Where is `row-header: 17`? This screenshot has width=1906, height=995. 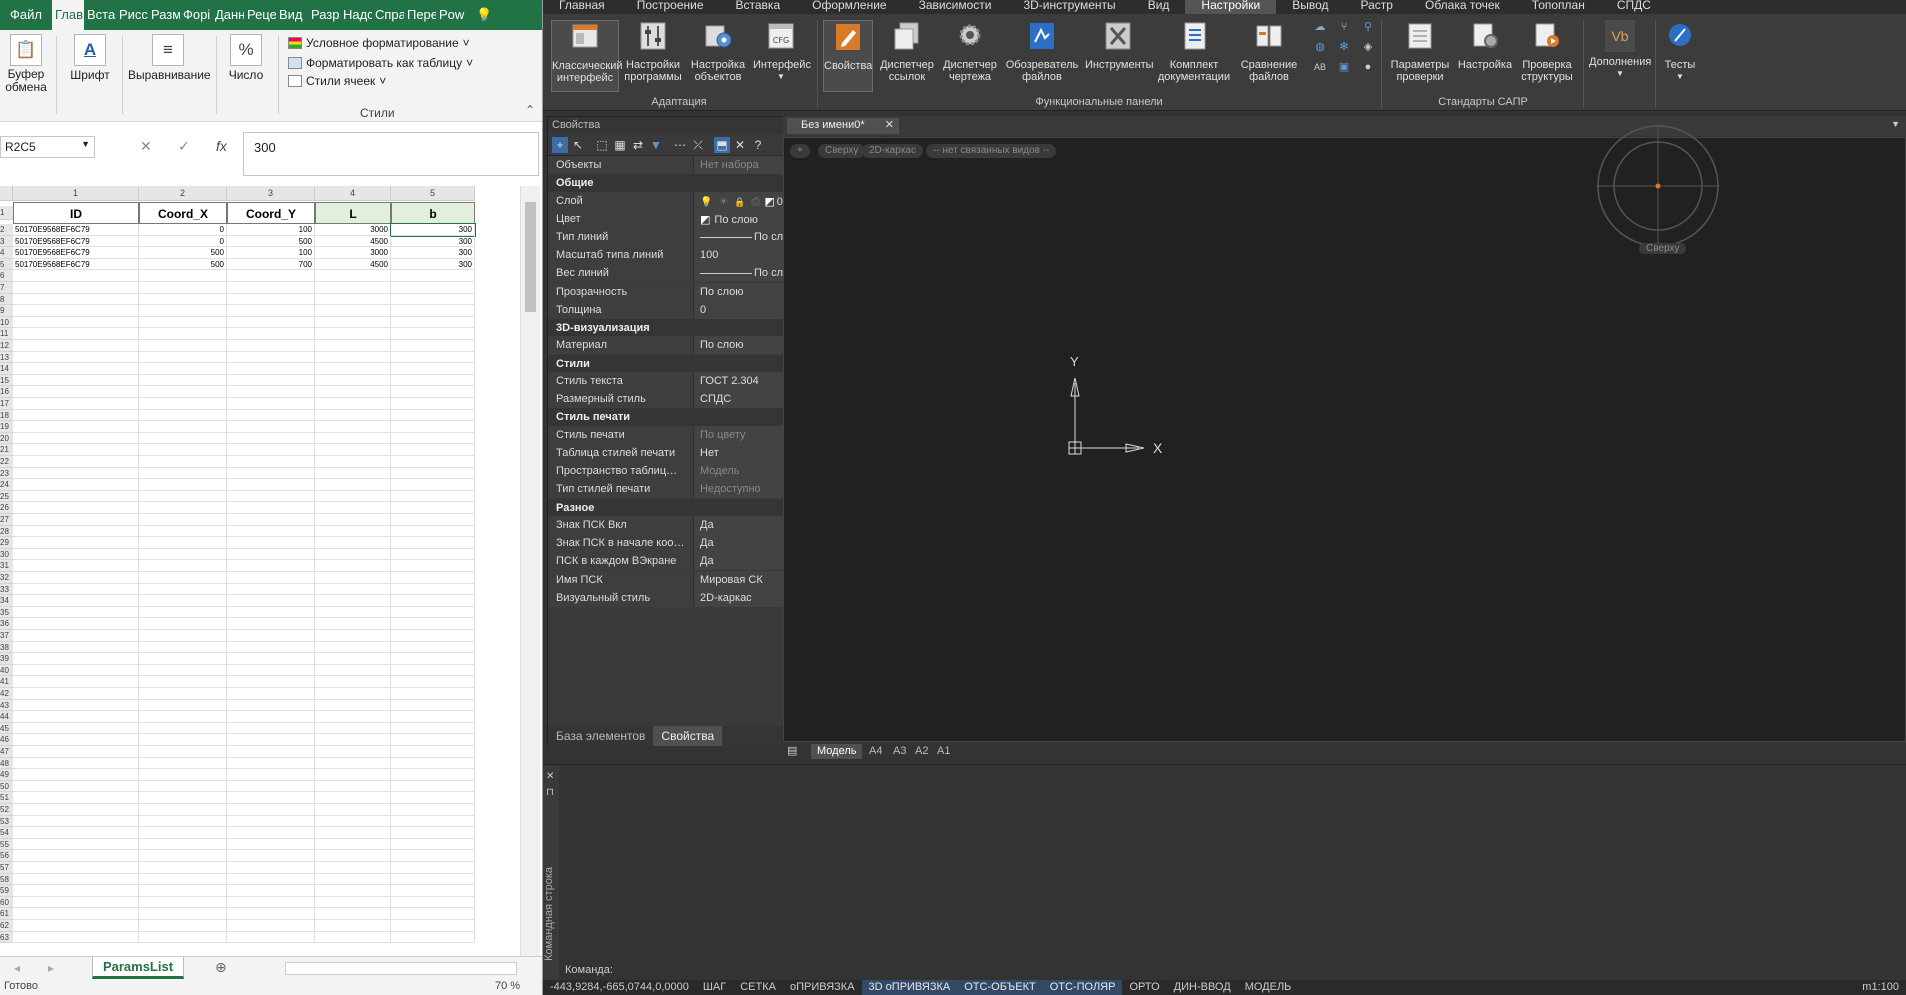 row-header: 17 is located at coordinates (6, 404).